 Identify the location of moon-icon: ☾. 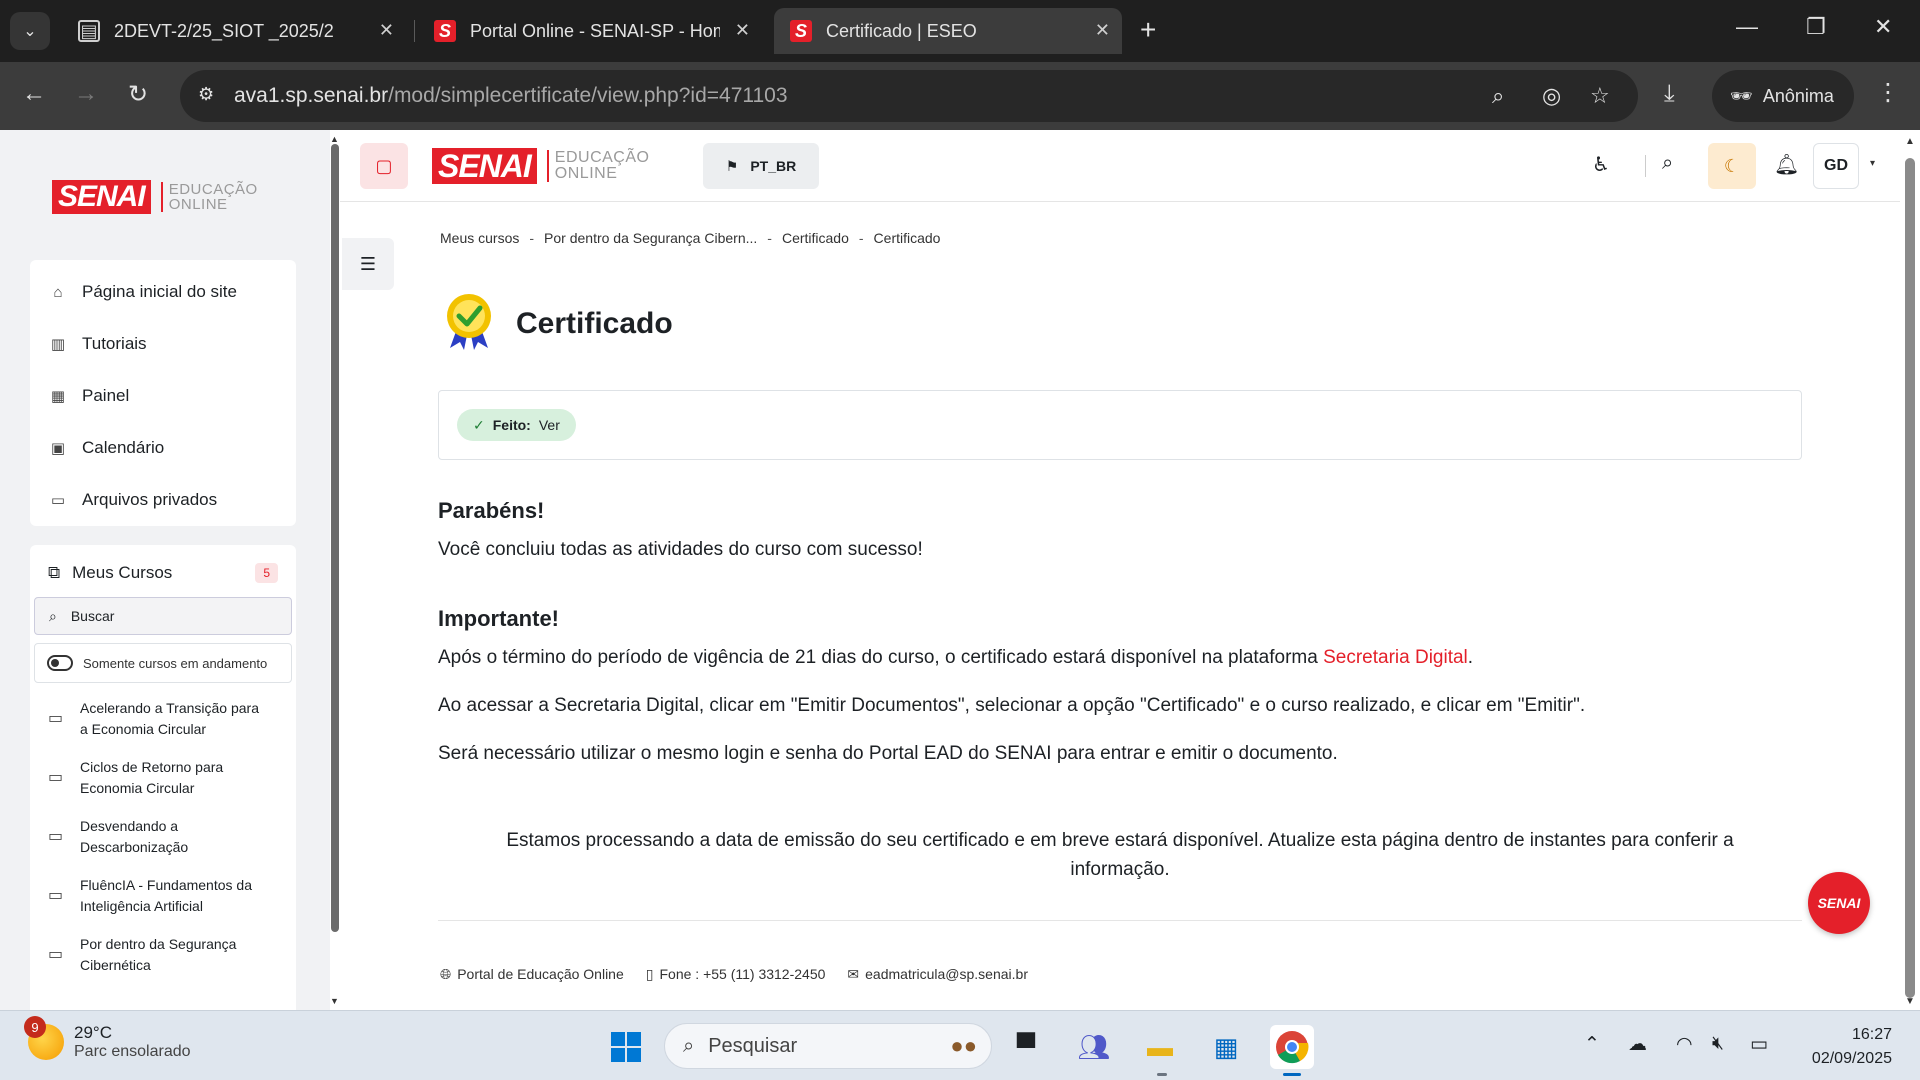
(1732, 165).